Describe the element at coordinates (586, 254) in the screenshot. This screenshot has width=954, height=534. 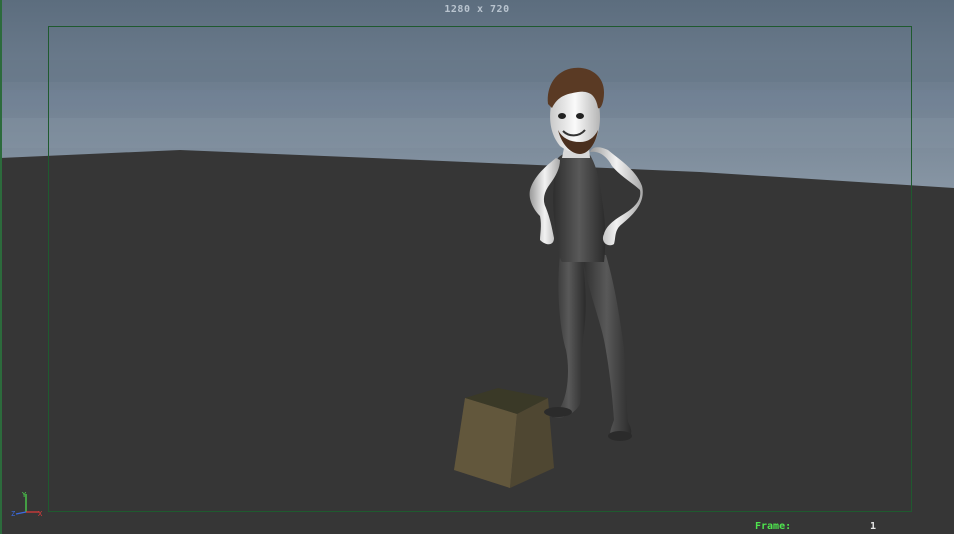
I see `character-rig` at that location.